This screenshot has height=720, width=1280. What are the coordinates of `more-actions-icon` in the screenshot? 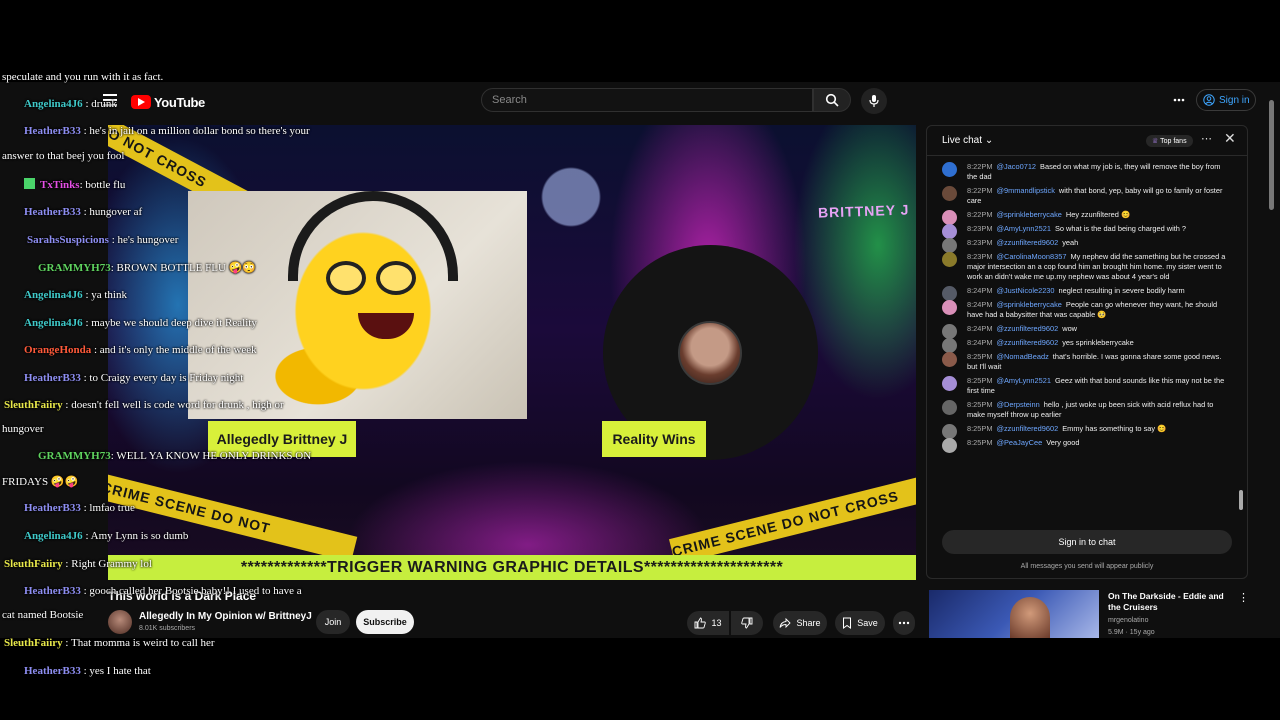 It's located at (904, 623).